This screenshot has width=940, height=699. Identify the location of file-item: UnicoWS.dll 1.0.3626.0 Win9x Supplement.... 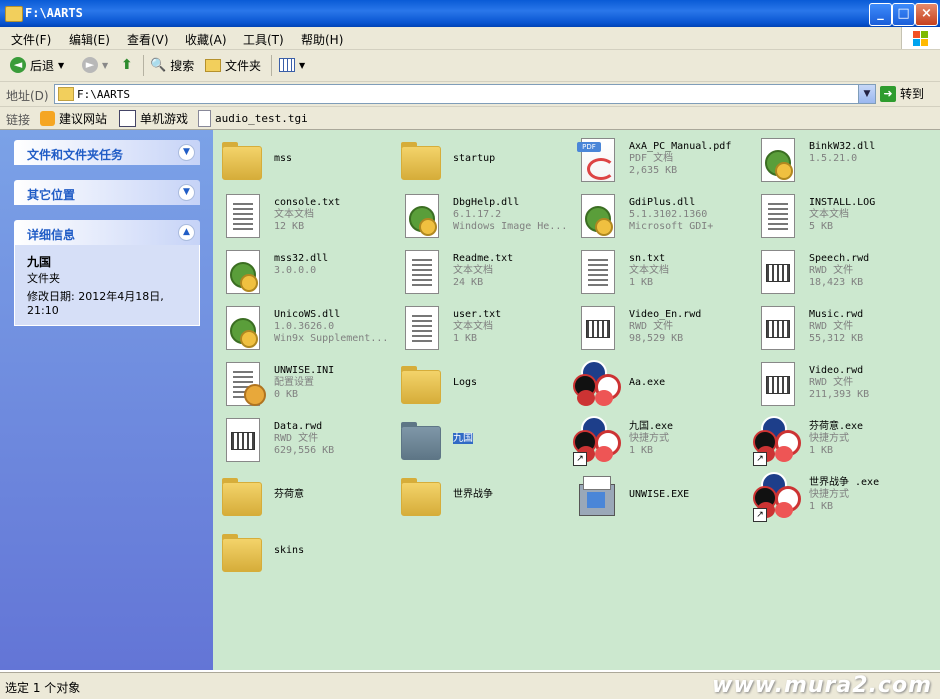
(307, 328).